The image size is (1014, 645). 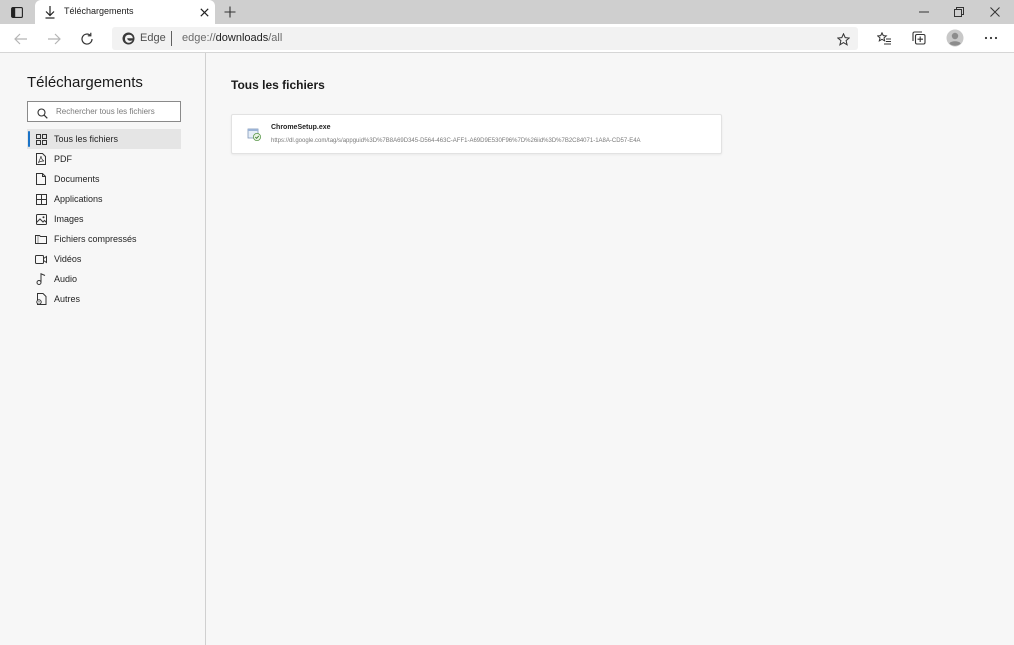 I want to click on category-label: Fichiers compressés, so click(x=95, y=239).